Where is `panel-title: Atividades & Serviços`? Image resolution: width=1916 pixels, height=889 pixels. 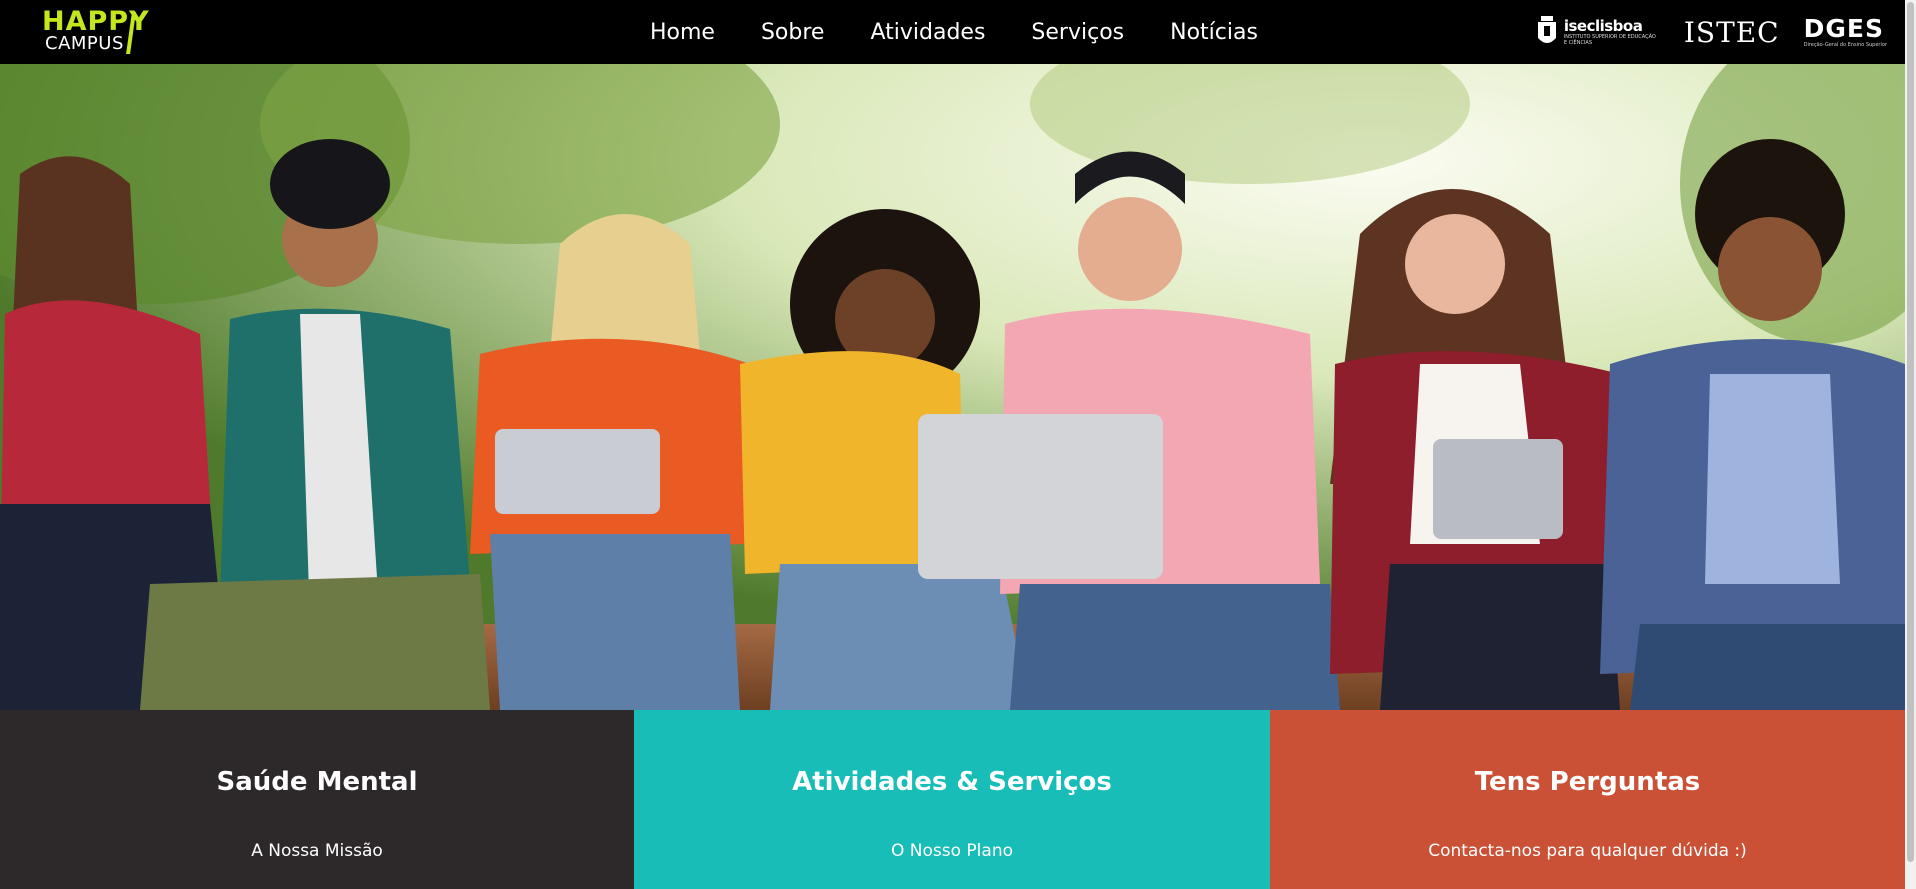 panel-title: Atividades & Serviços is located at coordinates (952, 782).